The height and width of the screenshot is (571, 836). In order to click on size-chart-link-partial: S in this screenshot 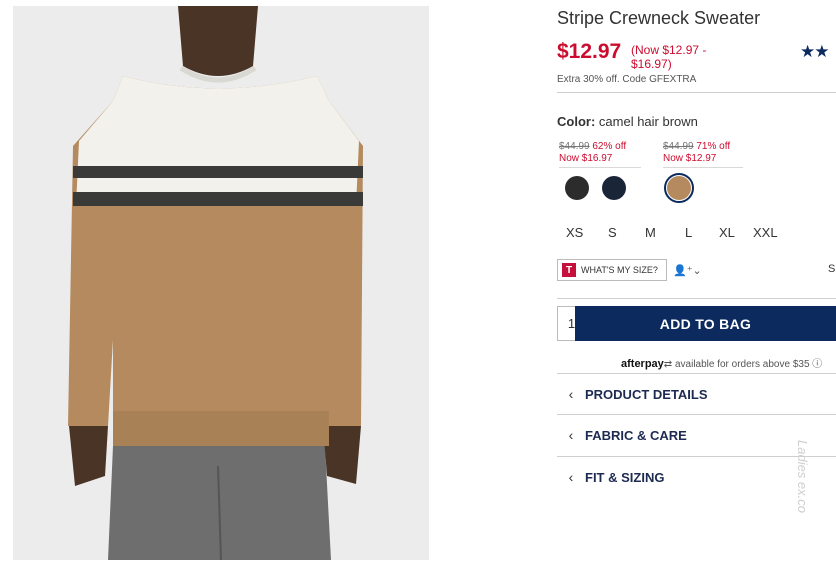, I will do `click(831, 269)`.